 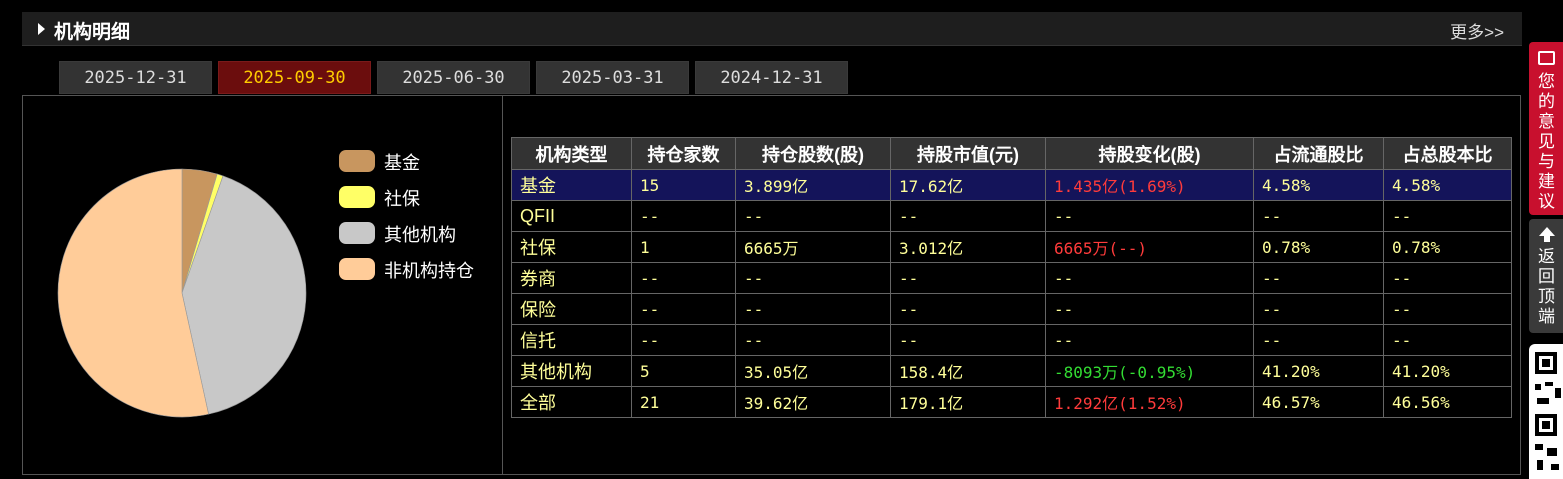 What do you see at coordinates (968, 247) in the screenshot?
I see `cell-market-value: 3.012亿` at bounding box center [968, 247].